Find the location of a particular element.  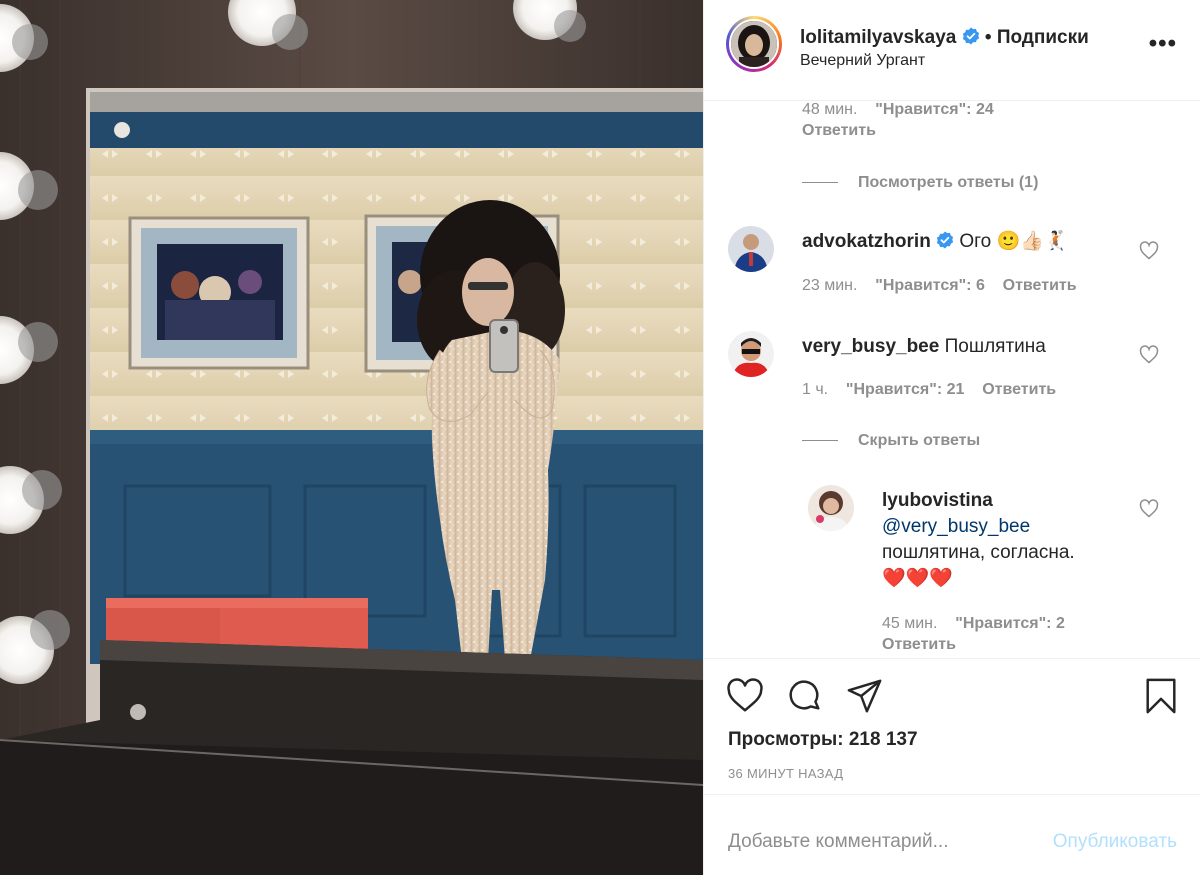

comment-meta: 23 мин. "Нравится": 6 Ответить is located at coordinates (939, 286).